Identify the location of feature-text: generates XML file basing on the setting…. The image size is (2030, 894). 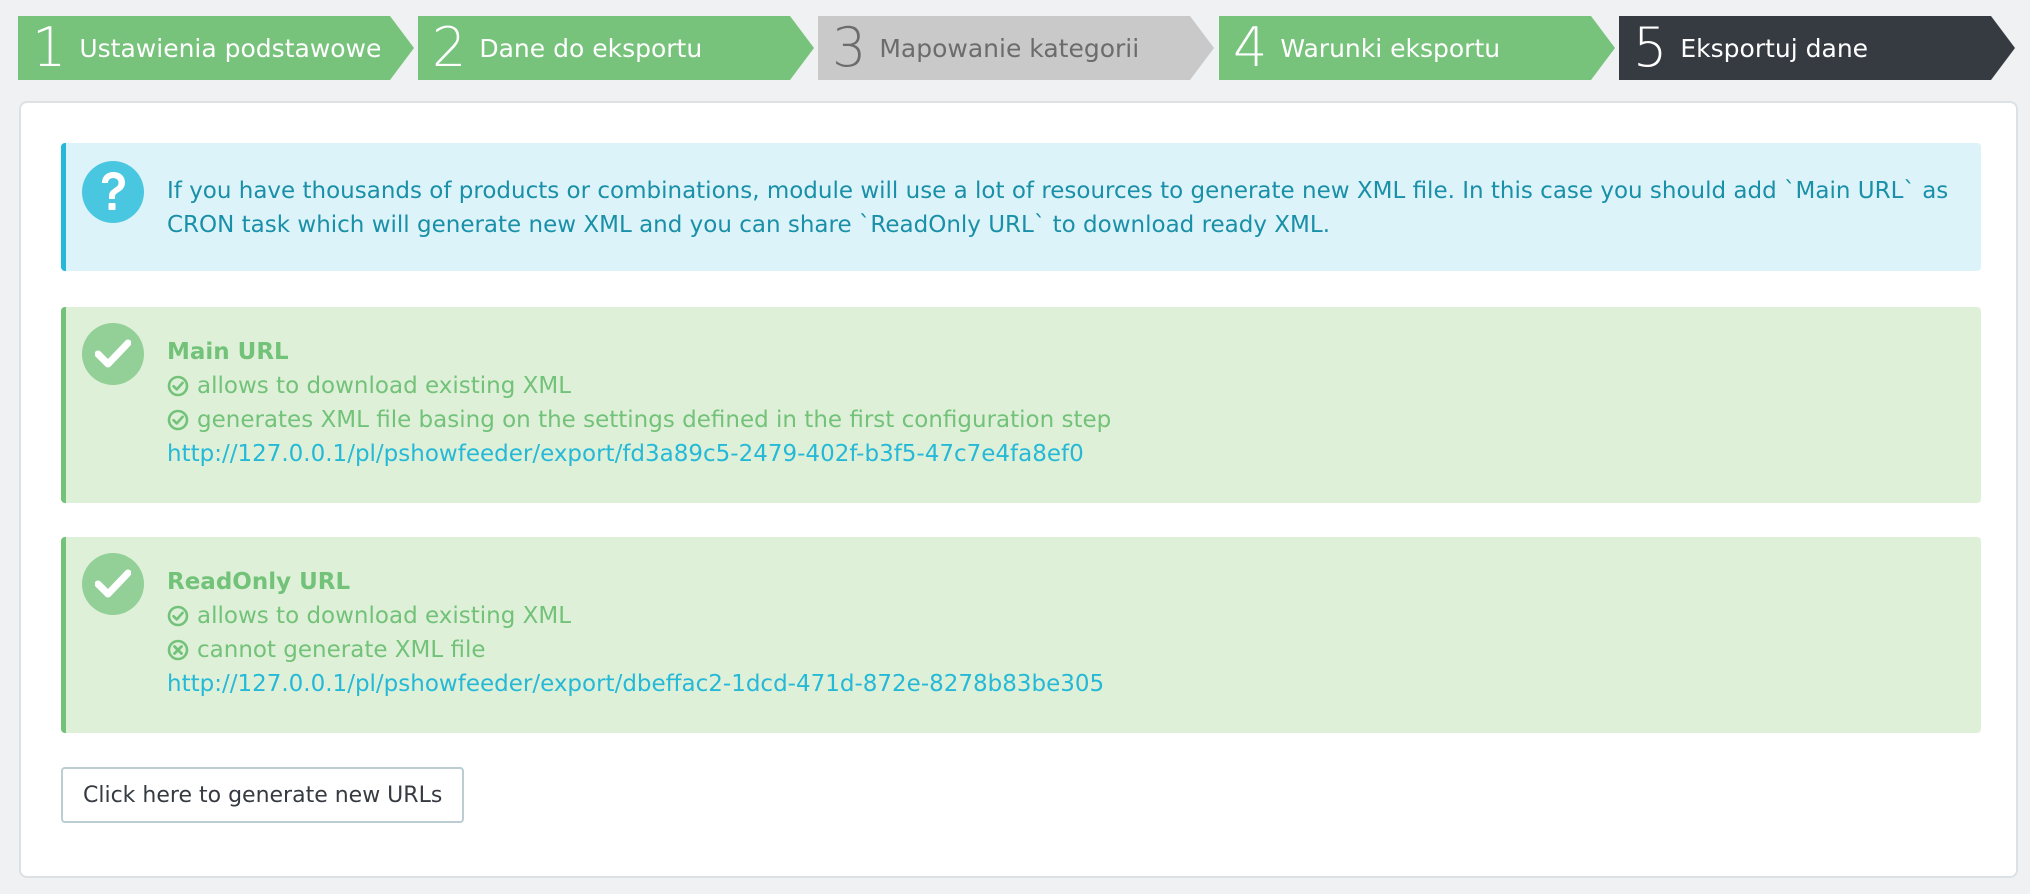
(654, 420).